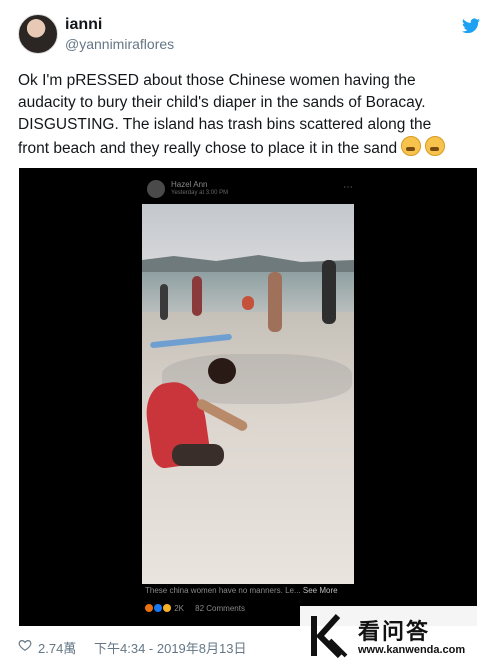  I want to click on twitter-bird-icon, so click(471, 26).